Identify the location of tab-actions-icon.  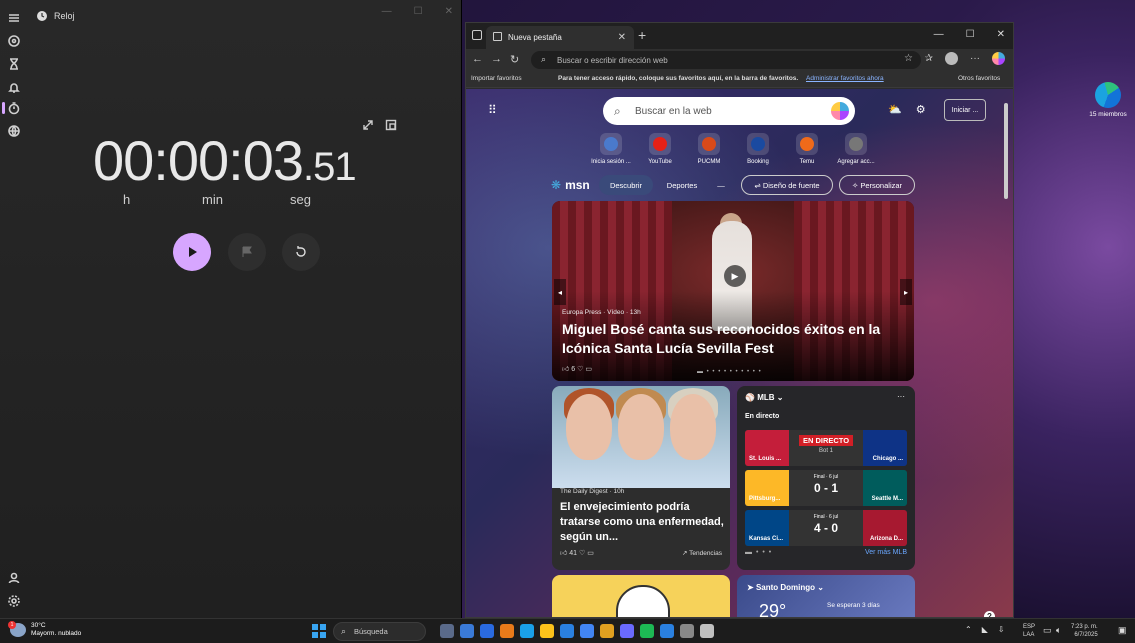
(477, 35).